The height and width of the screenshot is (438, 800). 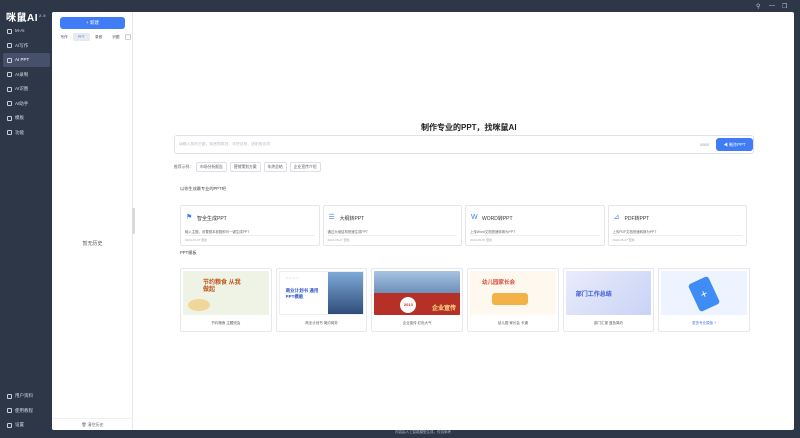 I want to click on nav-item-label: 设置, so click(x=19, y=424).